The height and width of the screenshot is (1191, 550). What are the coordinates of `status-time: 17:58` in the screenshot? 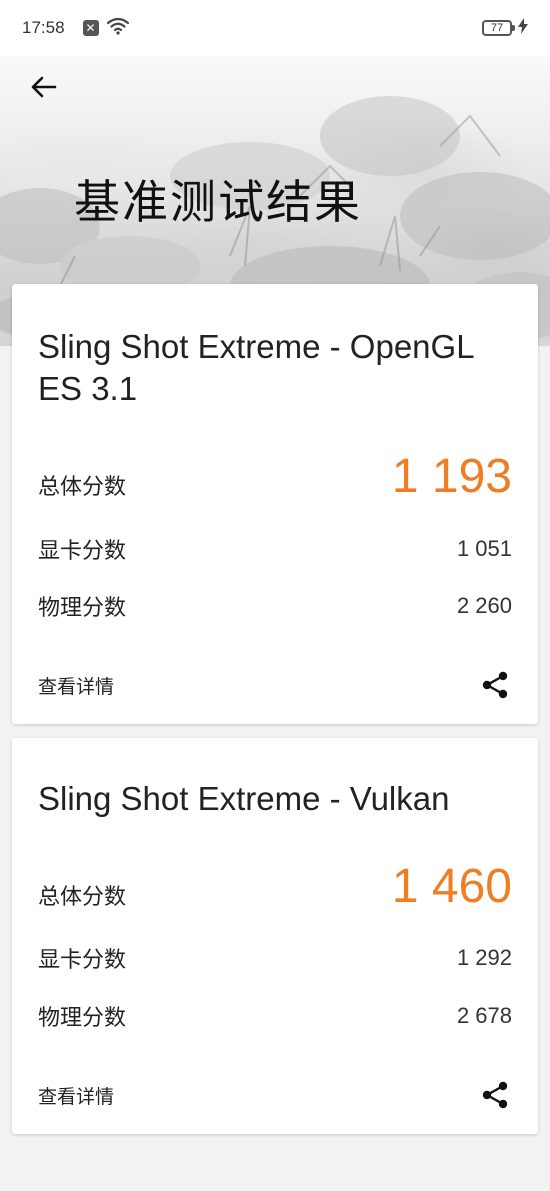 It's located at (43, 27).